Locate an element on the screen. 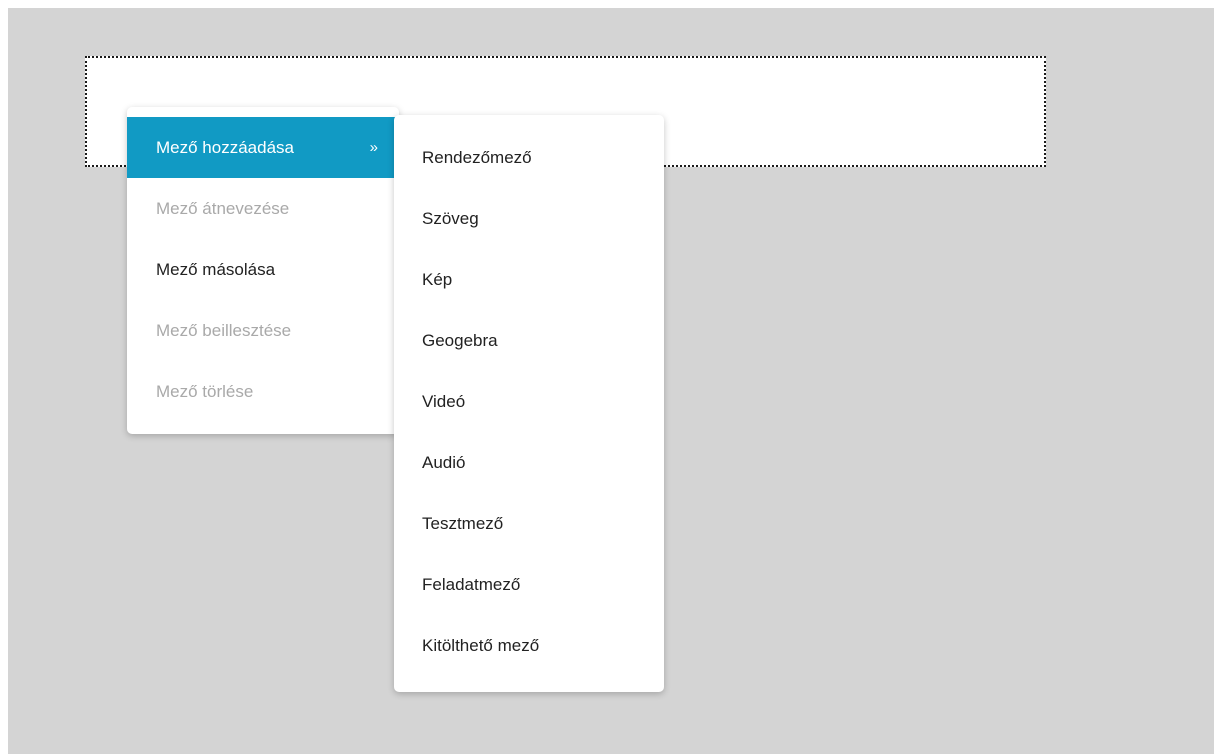  menu-item-label: Mező hozzáadása is located at coordinates (225, 147).